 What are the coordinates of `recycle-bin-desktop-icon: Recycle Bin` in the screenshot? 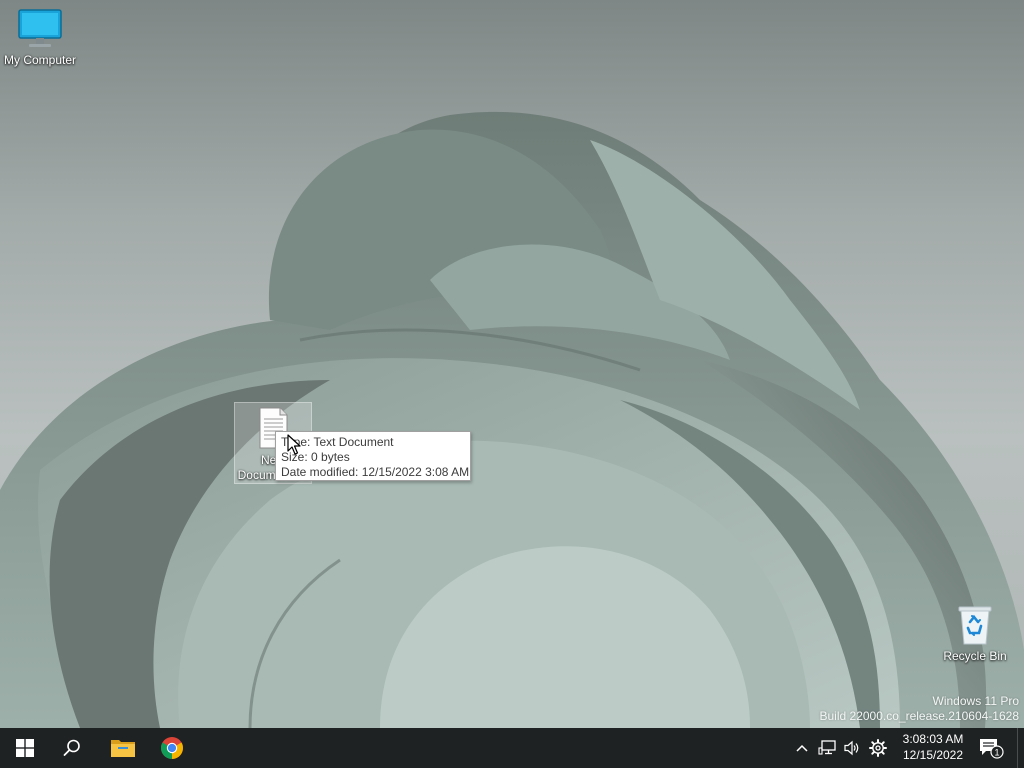 It's located at (975, 634).